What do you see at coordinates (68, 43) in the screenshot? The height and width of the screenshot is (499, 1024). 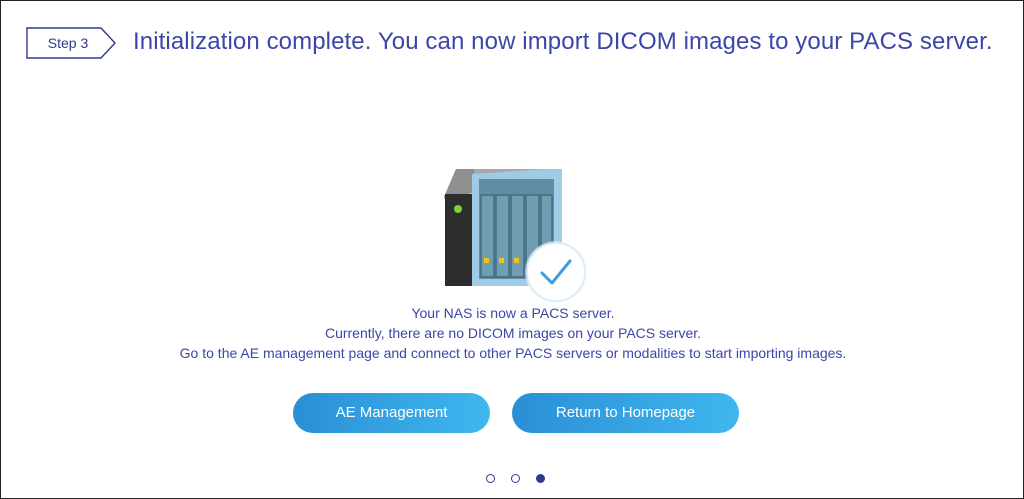 I see `step-label: Step 3` at bounding box center [68, 43].